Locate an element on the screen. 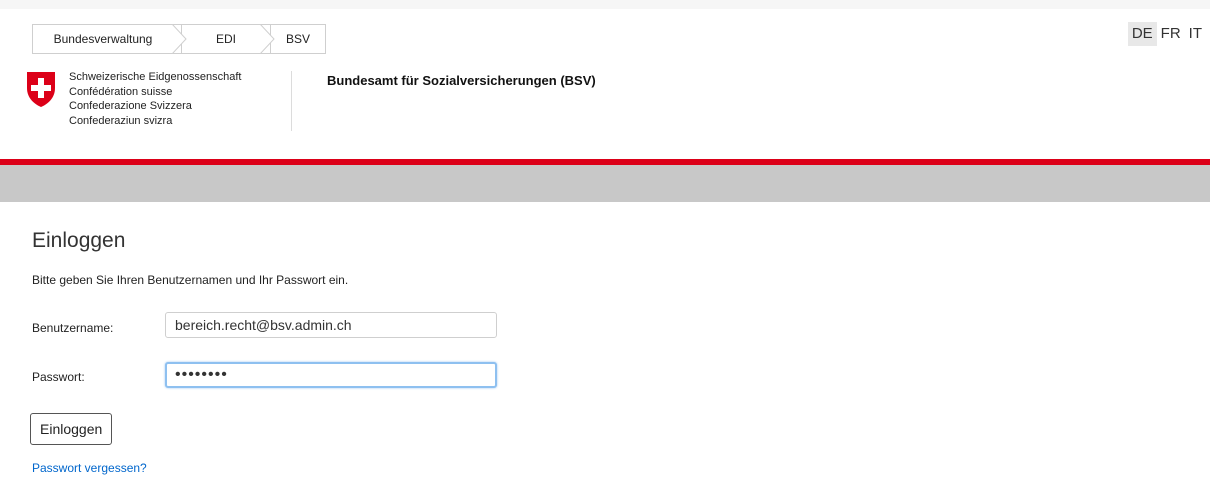 The image size is (1210, 477). login-button: Einloggen is located at coordinates (71, 429).